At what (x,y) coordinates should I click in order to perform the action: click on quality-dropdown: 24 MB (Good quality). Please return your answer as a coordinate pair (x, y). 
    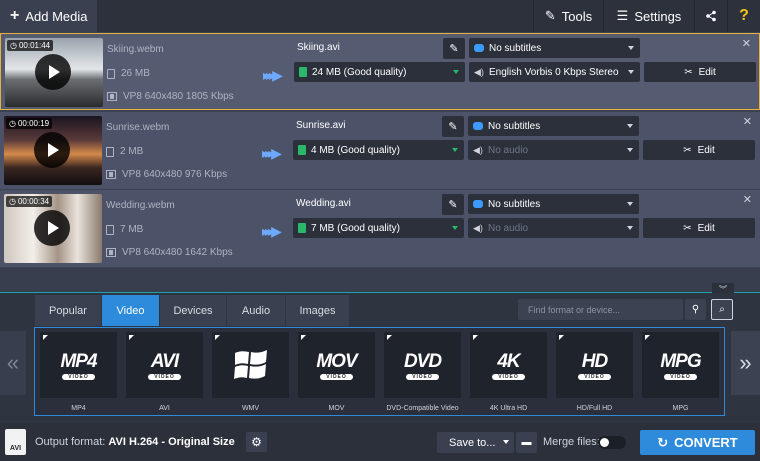
    Looking at the image, I should click on (379, 72).